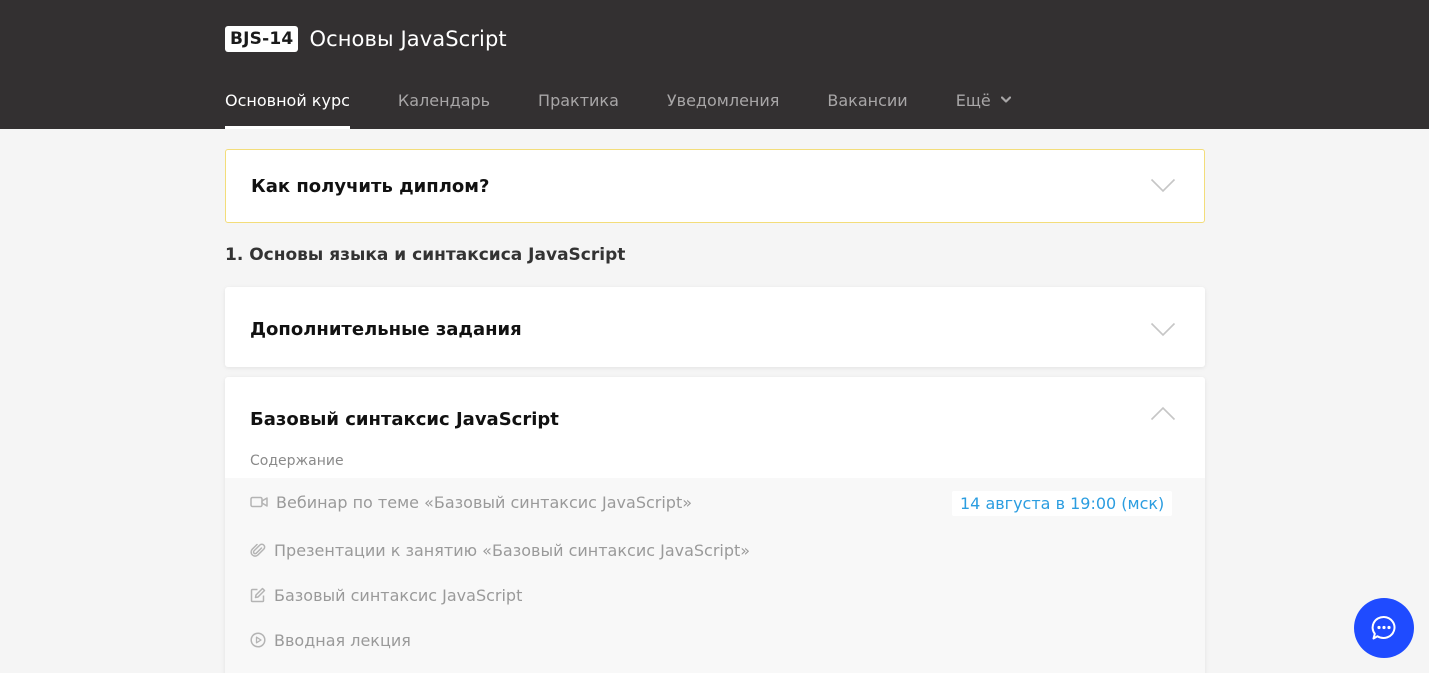 The height and width of the screenshot is (673, 1429). What do you see at coordinates (578, 109) in the screenshot?
I see `nav-item-practice: Практика` at bounding box center [578, 109].